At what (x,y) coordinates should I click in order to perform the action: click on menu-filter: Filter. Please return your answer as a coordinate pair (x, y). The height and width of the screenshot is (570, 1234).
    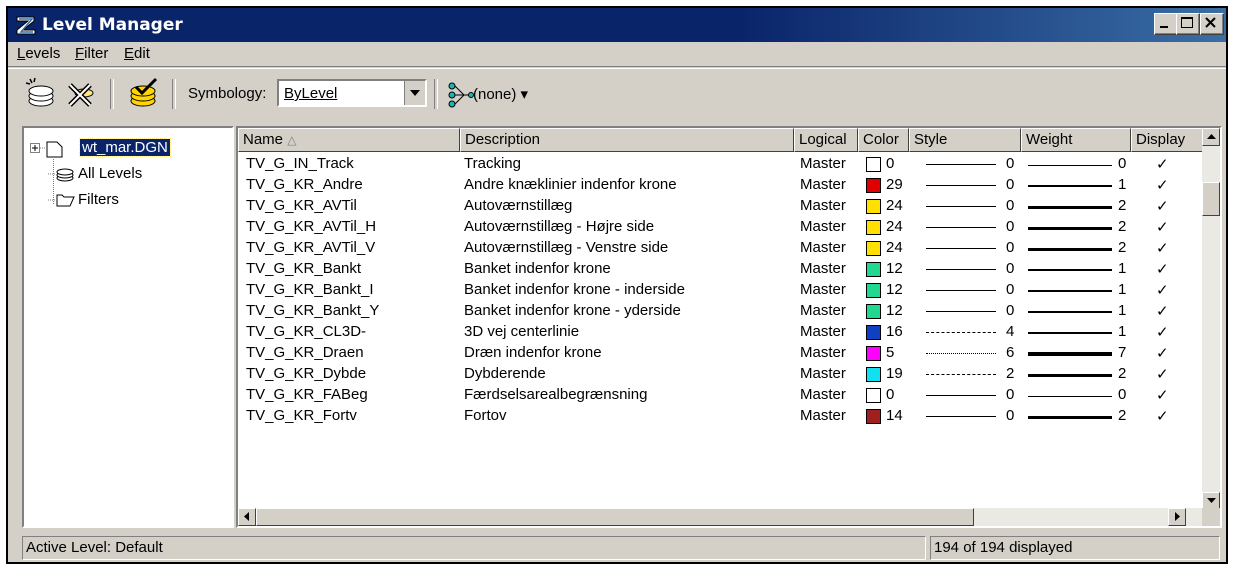
    Looking at the image, I should click on (91, 53).